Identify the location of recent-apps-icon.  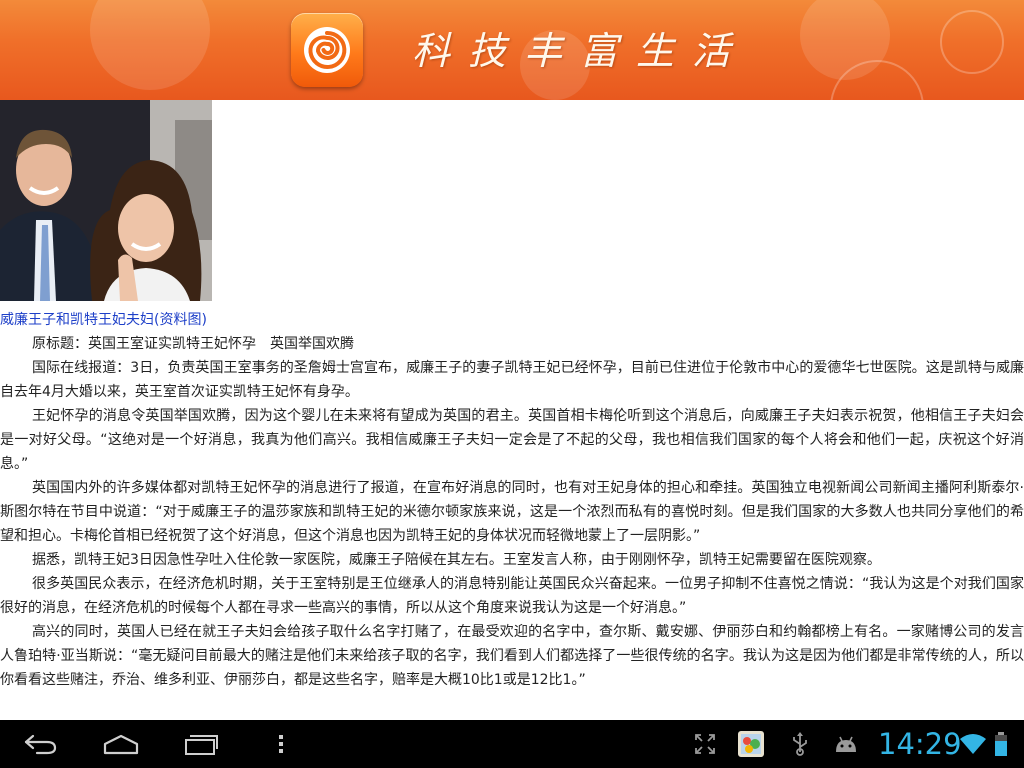
(201, 745).